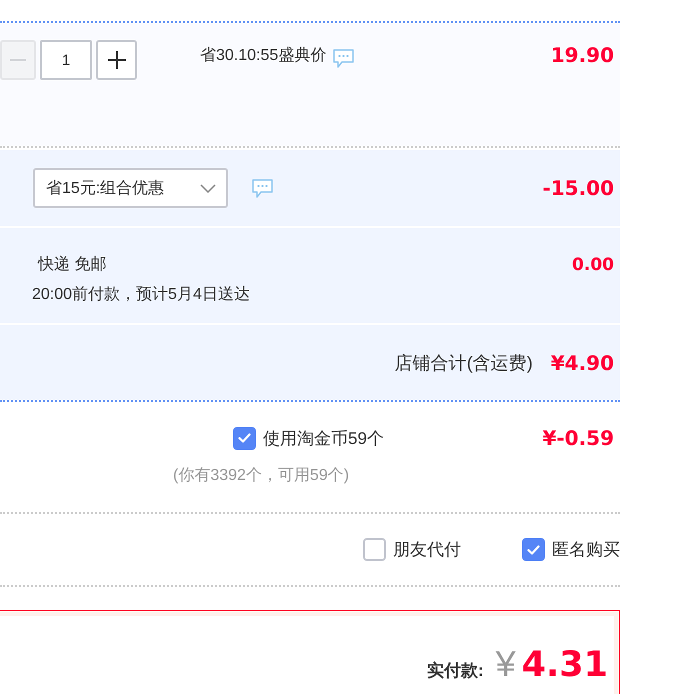 This screenshot has width=686, height=694. What do you see at coordinates (263, 56) in the screenshot?
I see `promo-label: 省30.10:55盛典价` at bounding box center [263, 56].